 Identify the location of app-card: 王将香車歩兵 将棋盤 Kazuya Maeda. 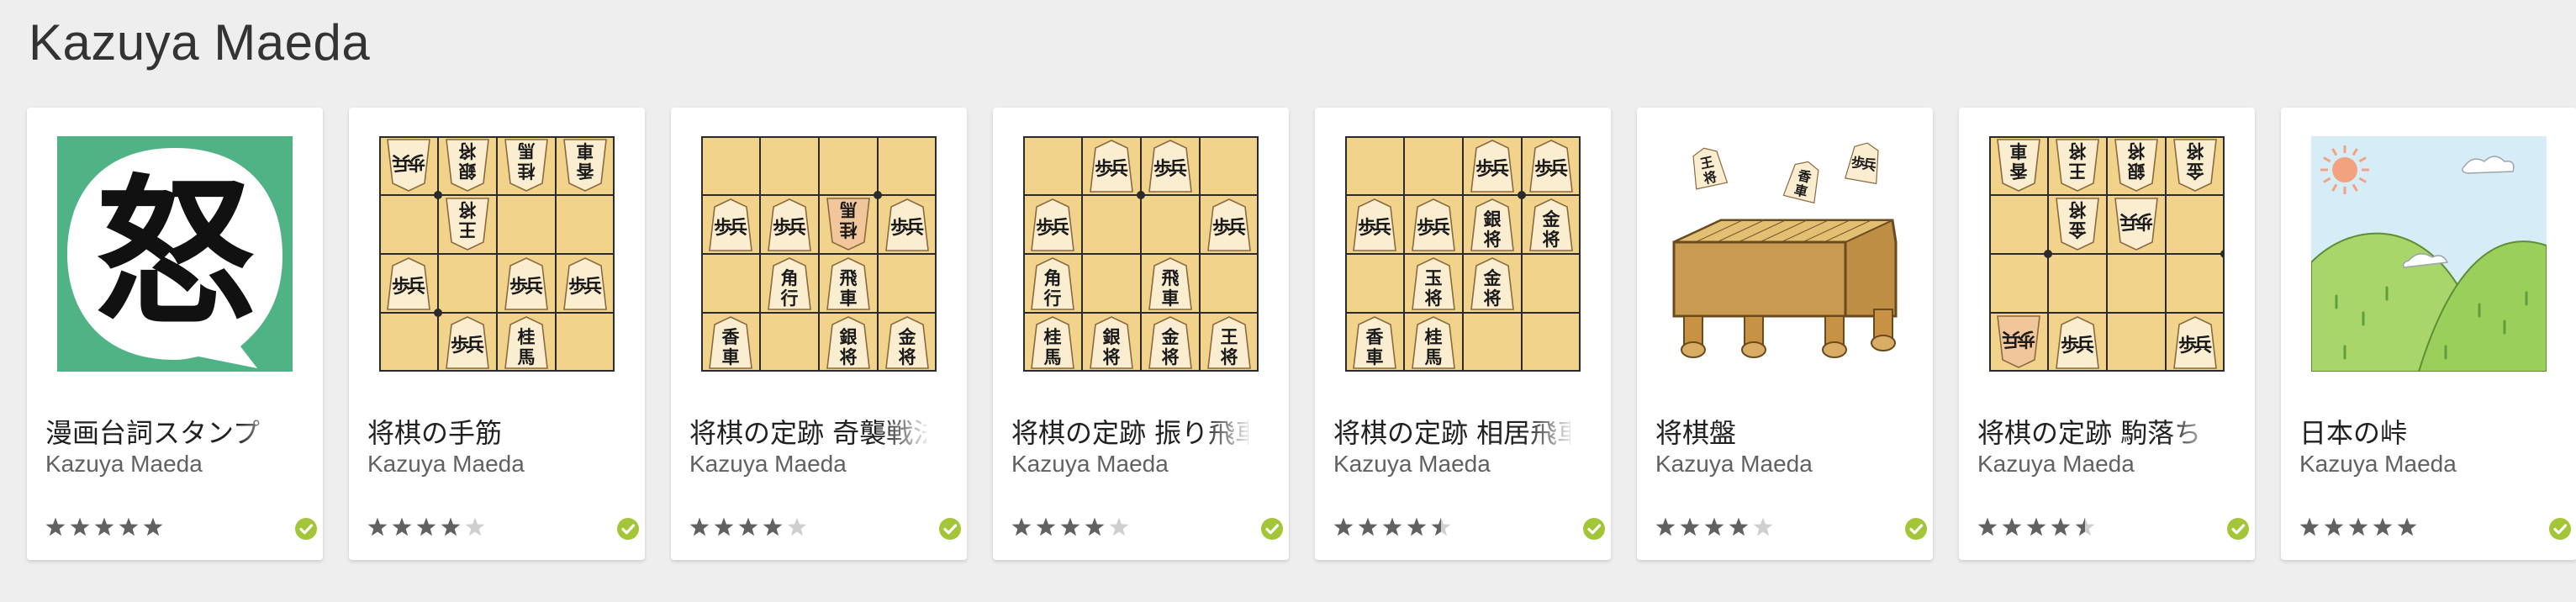
(1785, 334).